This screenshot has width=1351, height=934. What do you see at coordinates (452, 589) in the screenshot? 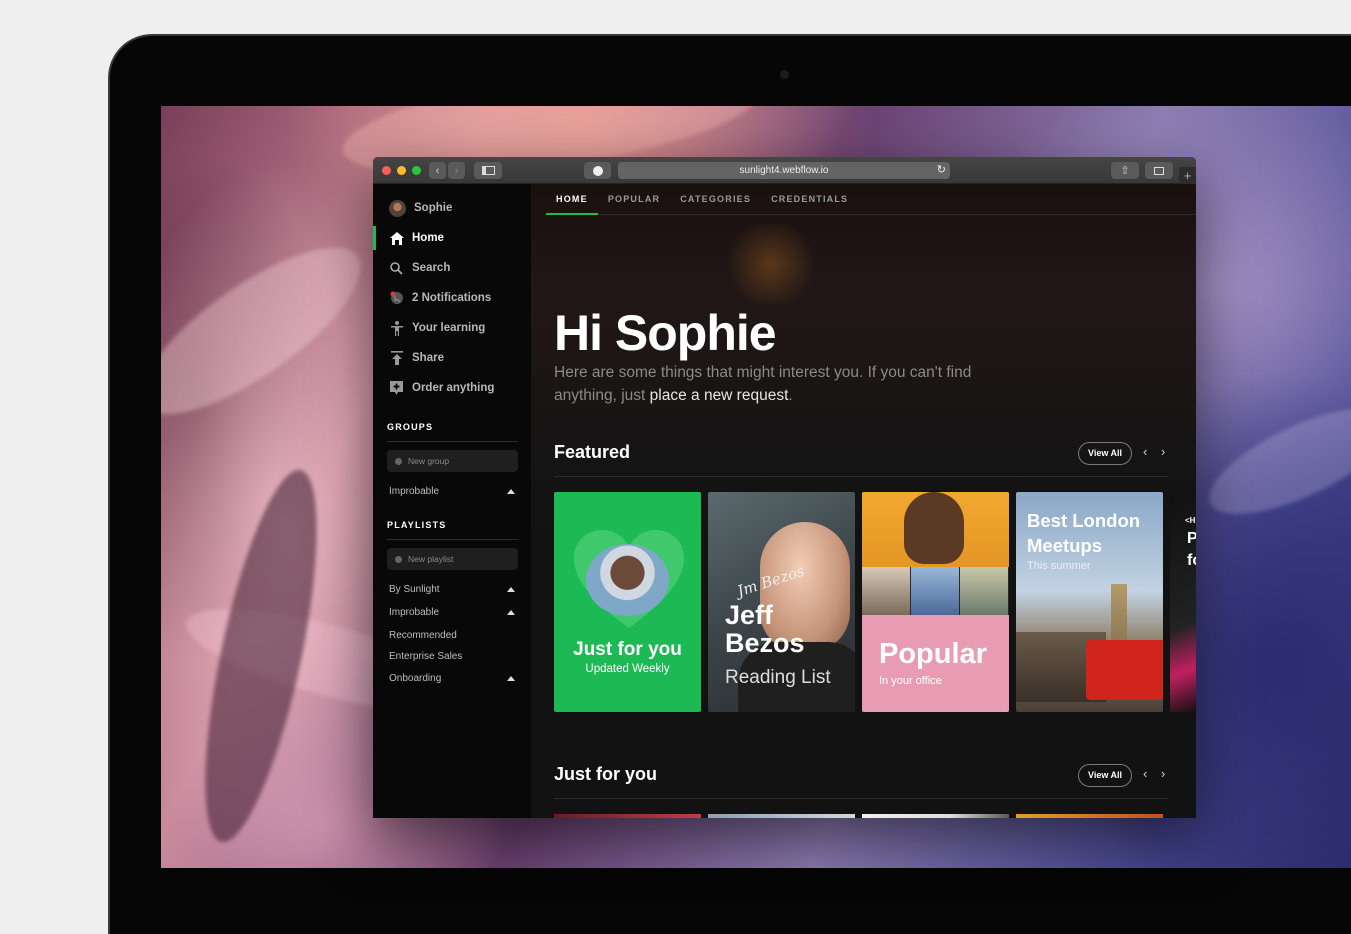
I see `playlist-item: By Sunlight` at bounding box center [452, 589].